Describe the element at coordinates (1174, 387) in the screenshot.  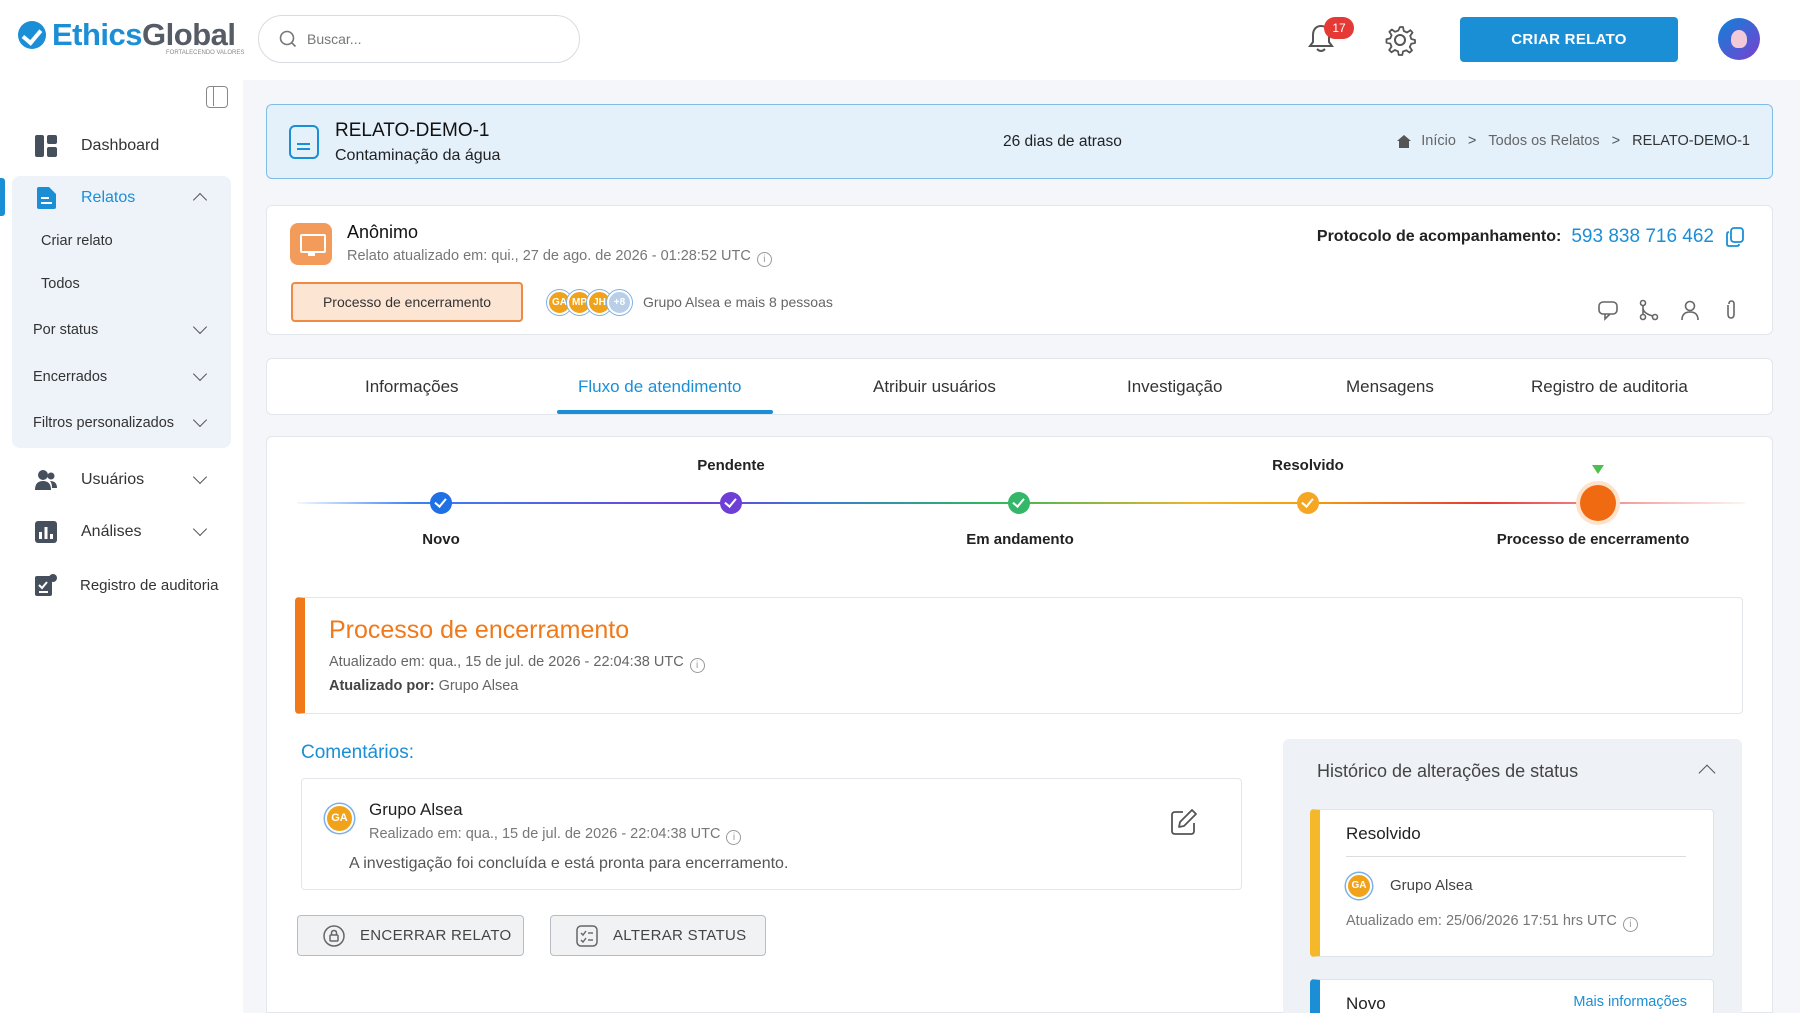
I see `tab-investigacao: Investigação` at that location.